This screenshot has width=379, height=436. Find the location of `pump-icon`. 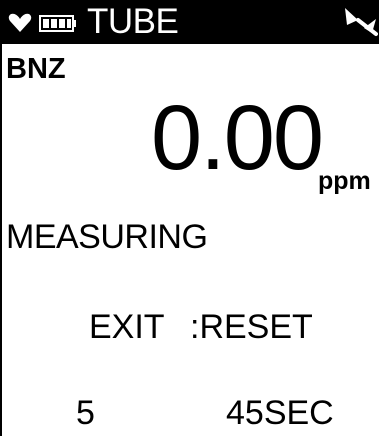

pump-icon is located at coordinates (360, 22).